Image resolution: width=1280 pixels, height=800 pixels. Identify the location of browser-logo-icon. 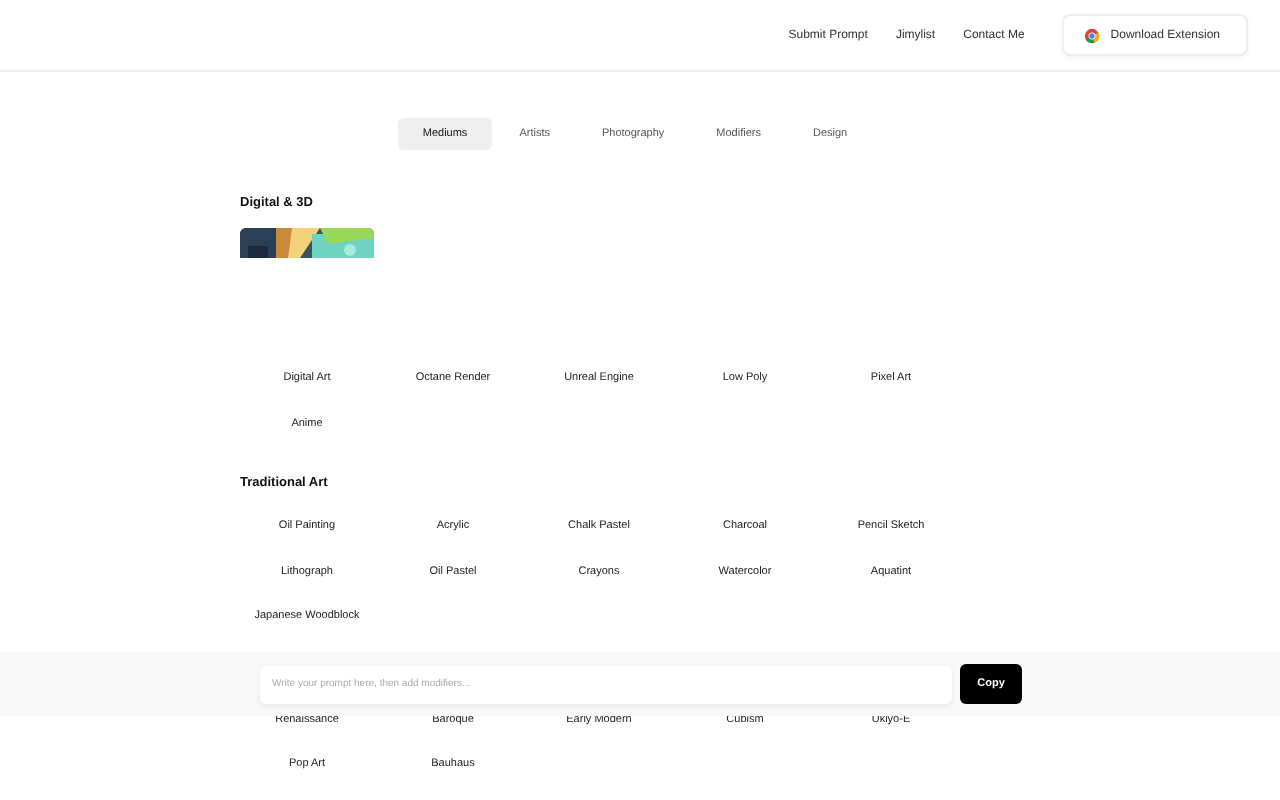
(1092, 35).